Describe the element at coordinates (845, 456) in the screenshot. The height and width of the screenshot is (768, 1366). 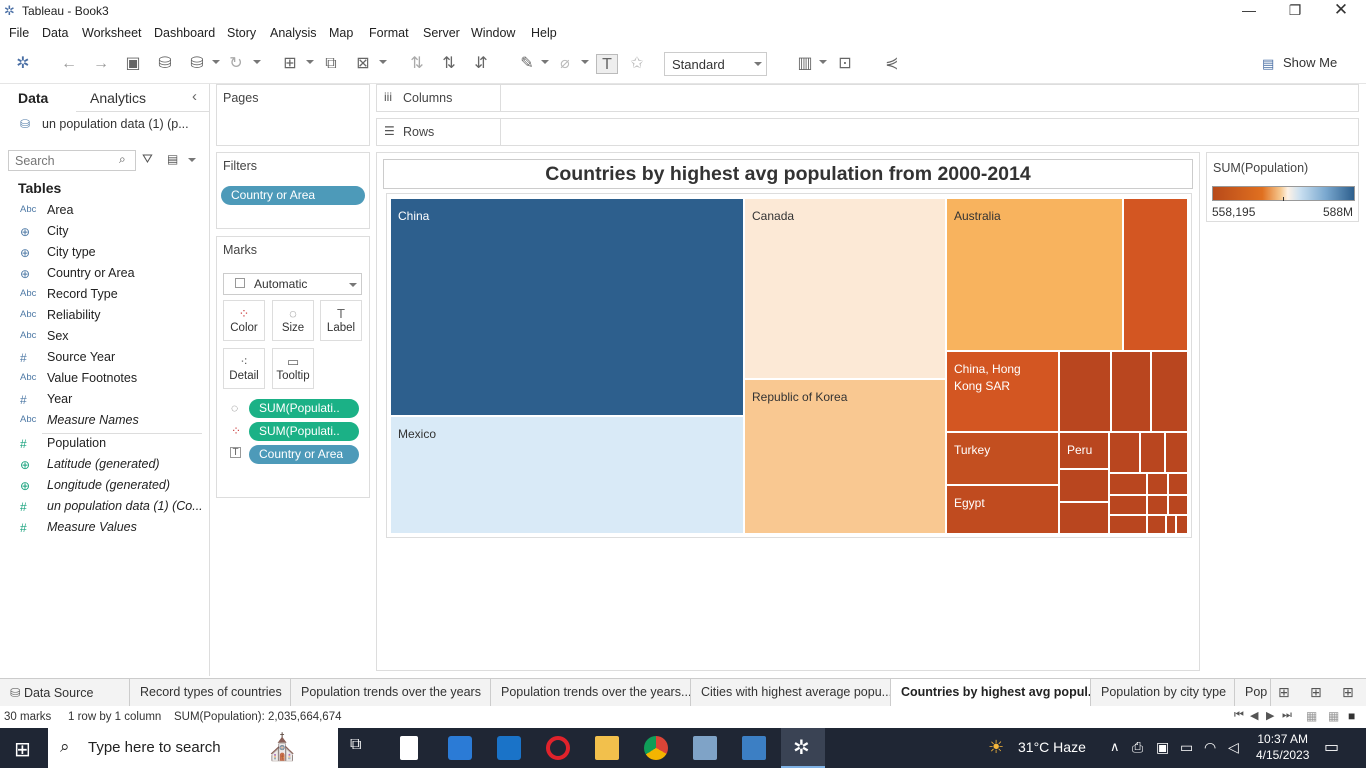
I see `treemap-cell: Republic of Korea` at that location.